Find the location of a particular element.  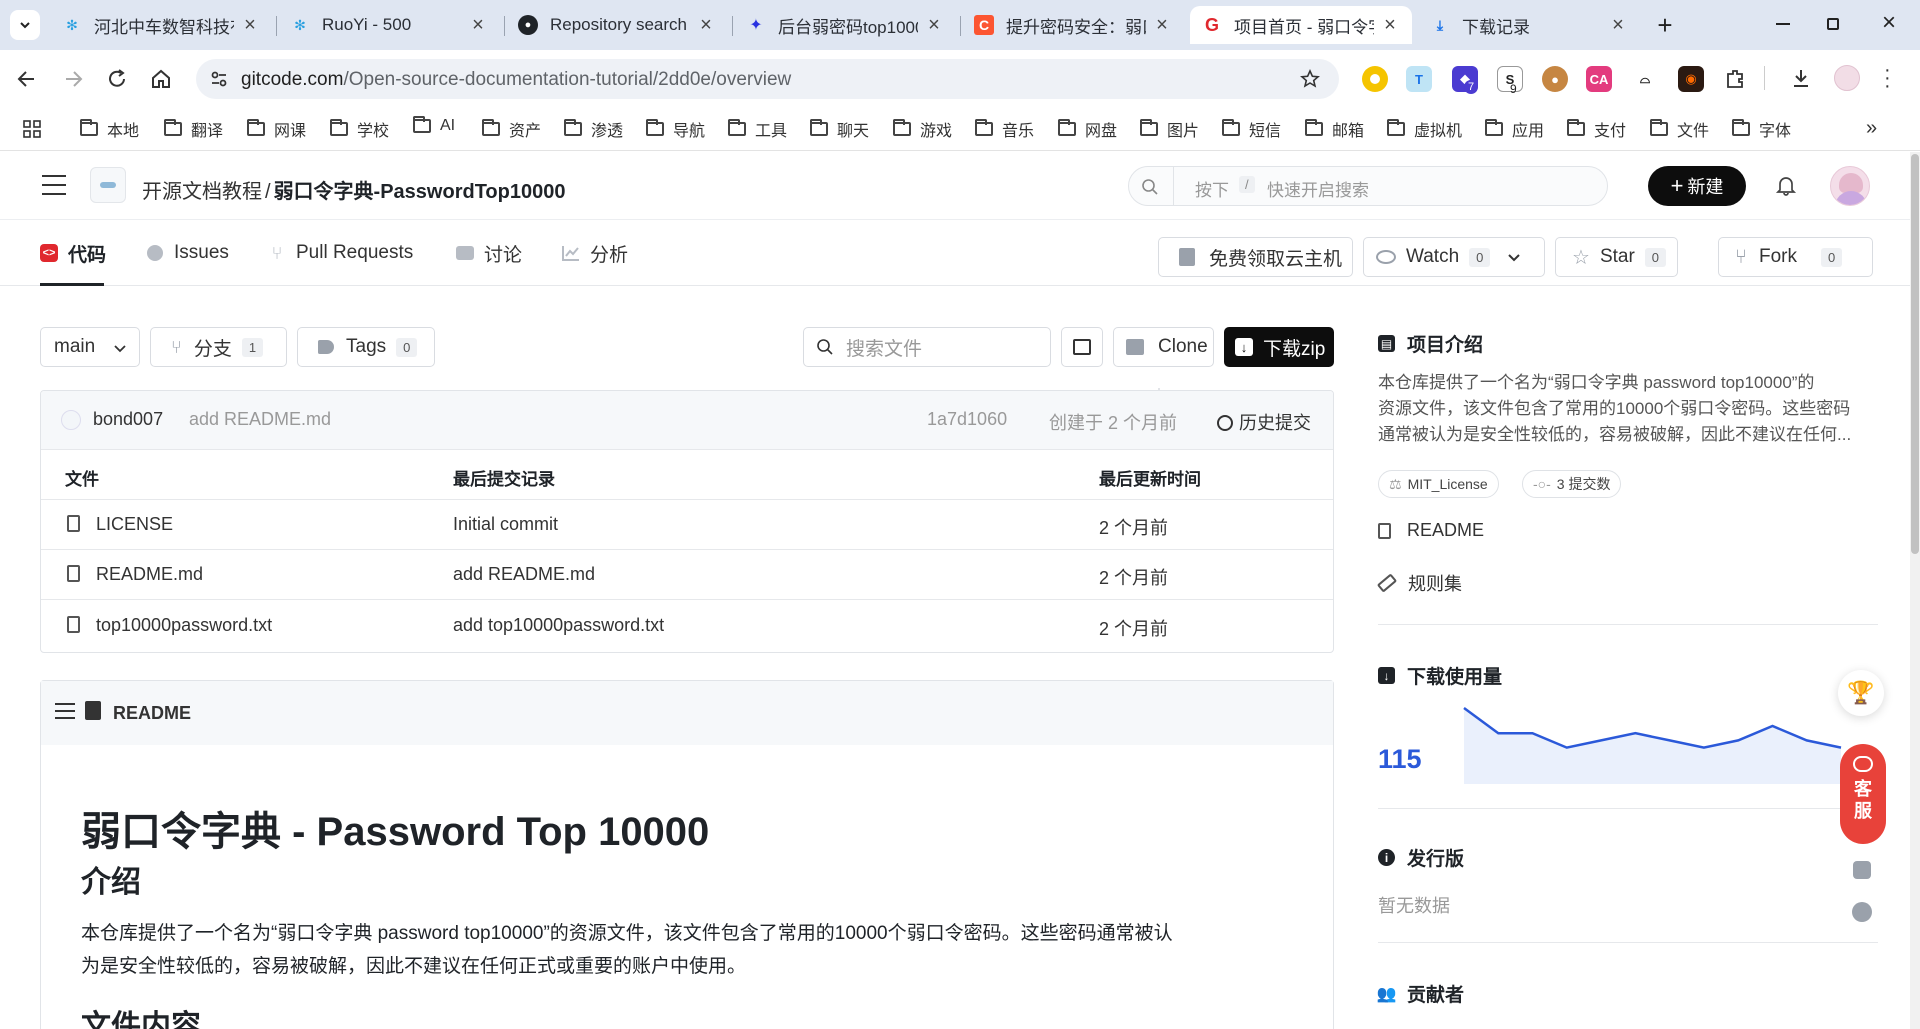

file-name: README.md is located at coordinates (149, 574).